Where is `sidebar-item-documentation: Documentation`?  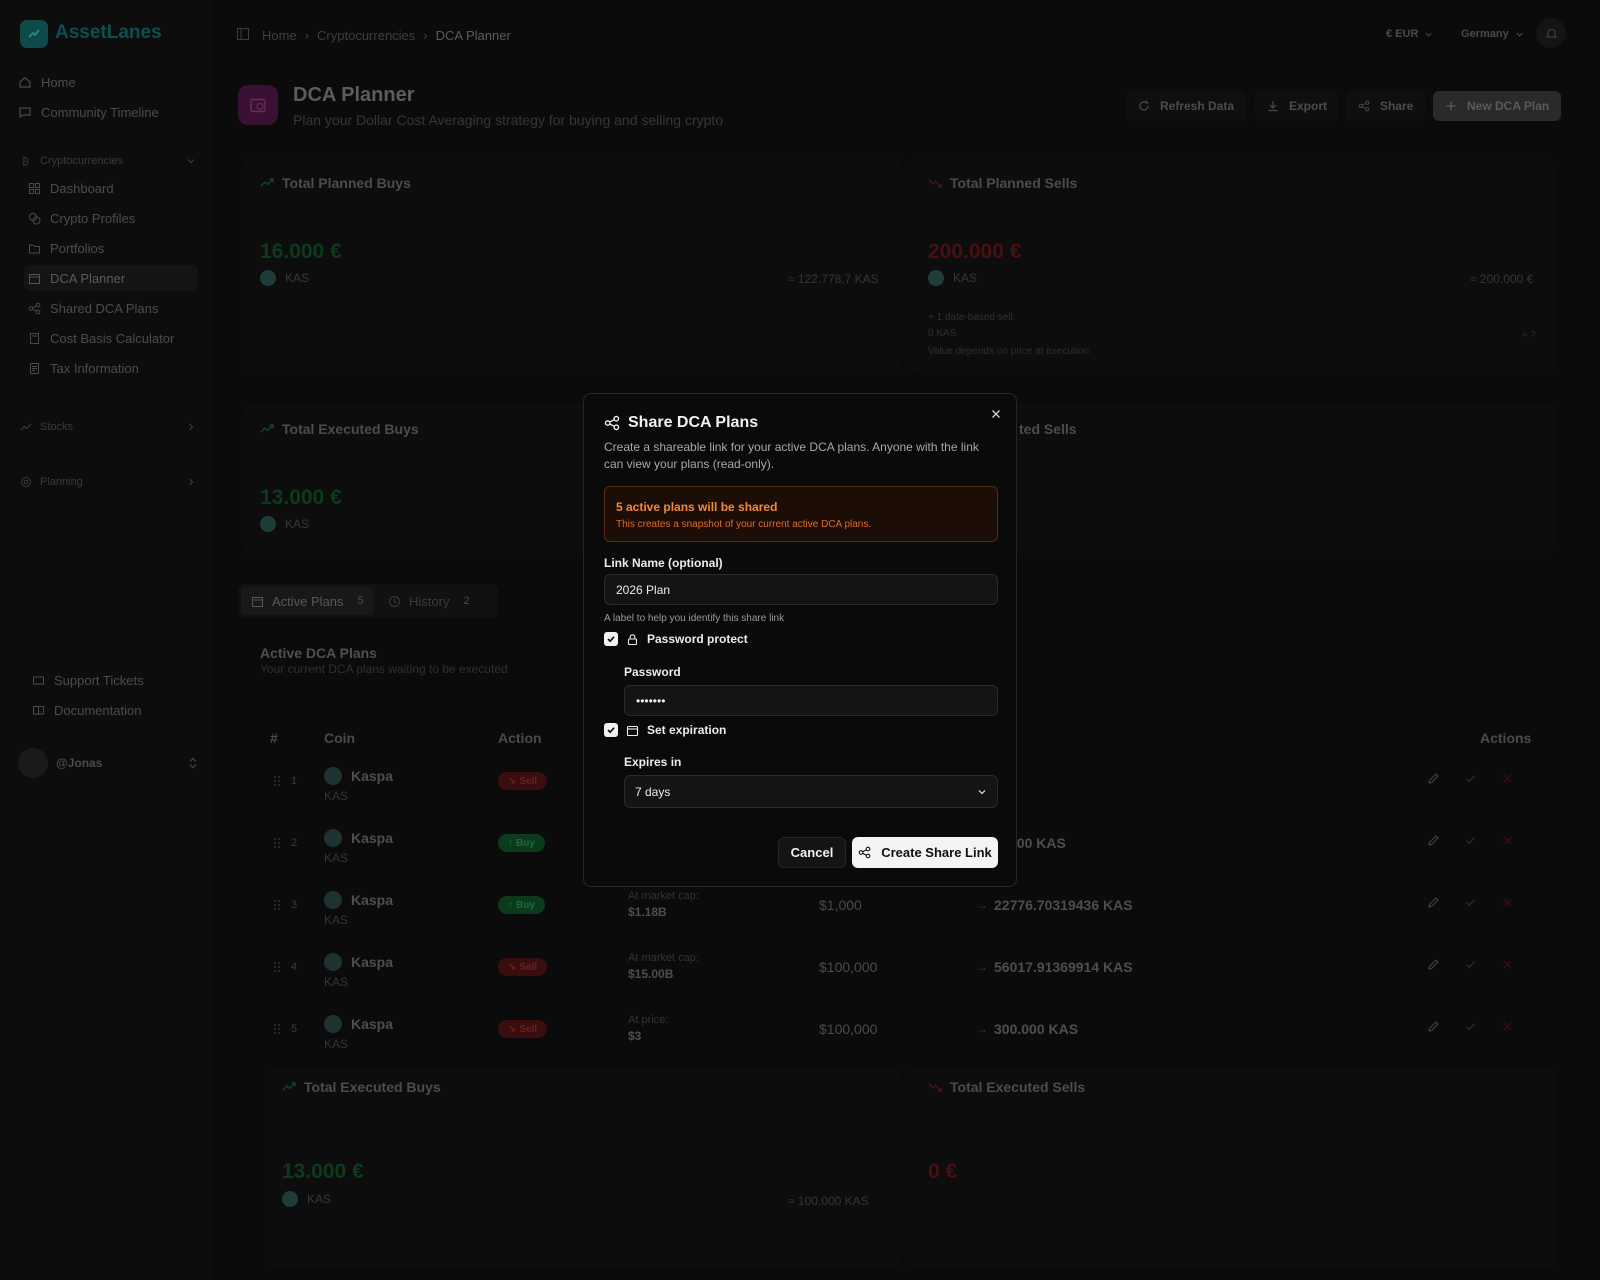 sidebar-item-documentation: Documentation is located at coordinates (122, 710).